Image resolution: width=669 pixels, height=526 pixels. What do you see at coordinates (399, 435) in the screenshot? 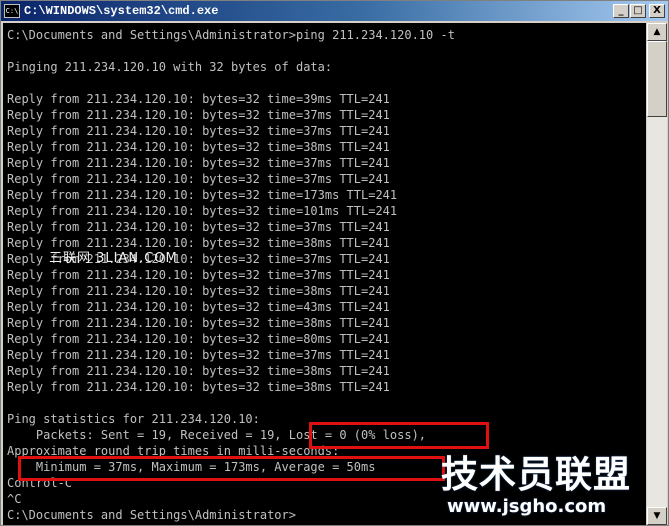
I see `loss-highlight-box` at bounding box center [399, 435].